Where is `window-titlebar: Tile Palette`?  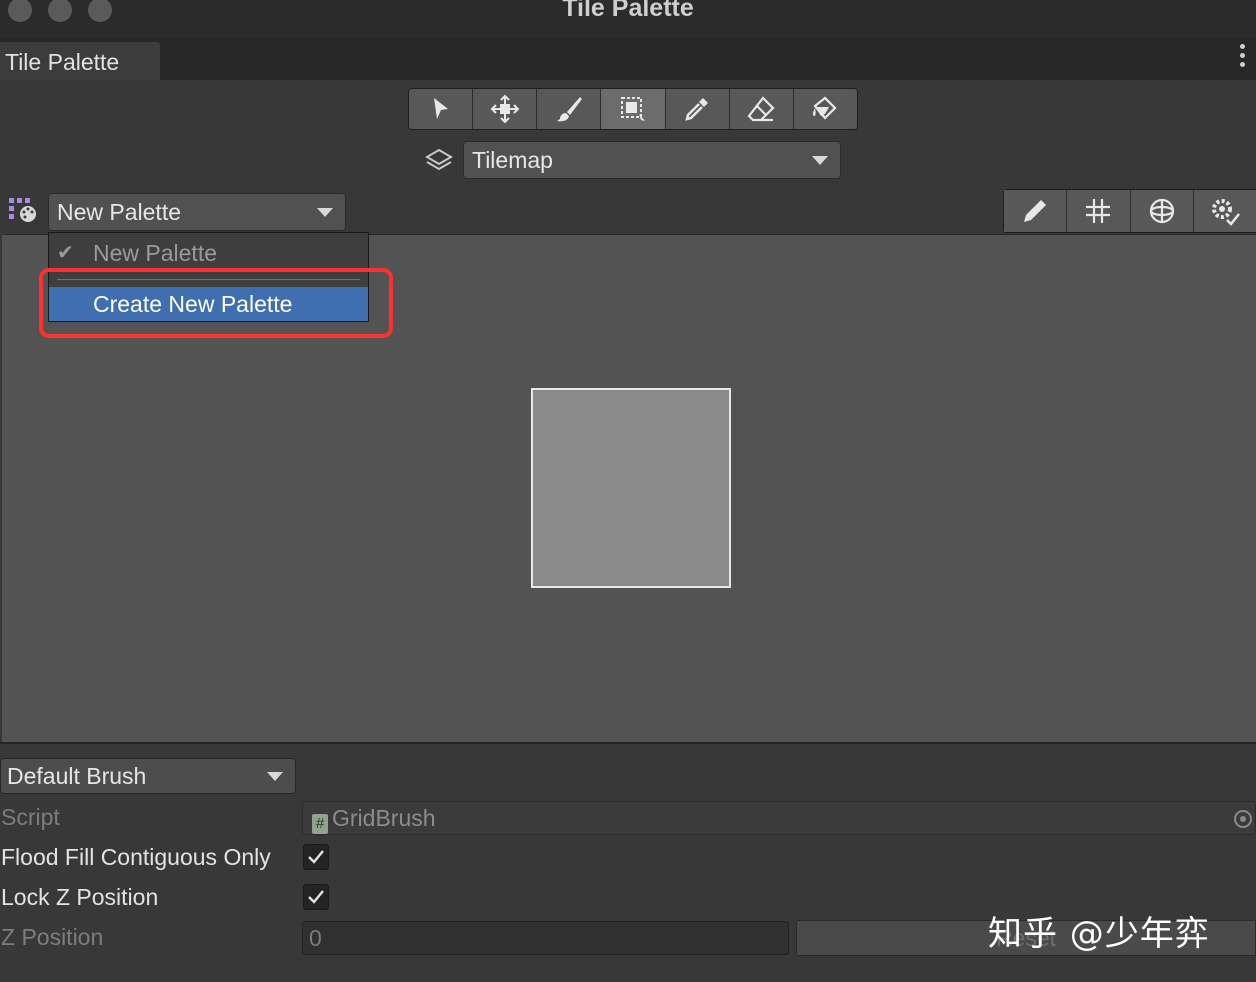
window-titlebar: Tile Palette is located at coordinates (628, 19).